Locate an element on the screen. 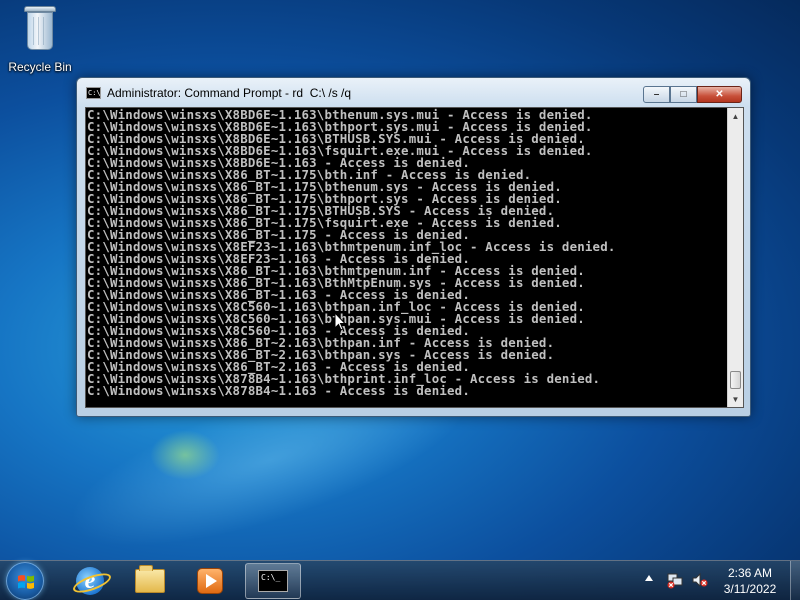 Image resolution: width=800 pixels, height=600 pixels. mouse-pointer-icon is located at coordinates (340, 321).